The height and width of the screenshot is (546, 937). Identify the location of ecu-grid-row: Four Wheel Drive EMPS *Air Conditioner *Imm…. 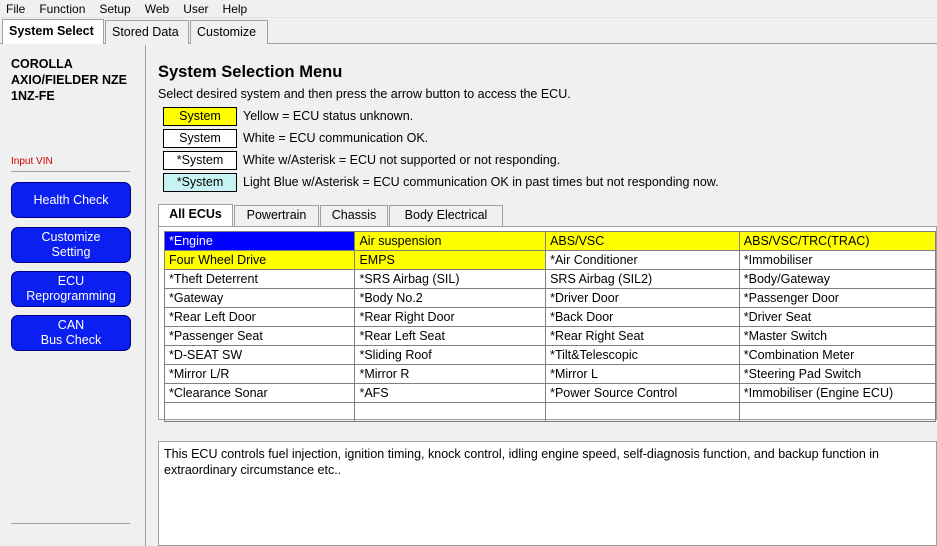
(550, 260).